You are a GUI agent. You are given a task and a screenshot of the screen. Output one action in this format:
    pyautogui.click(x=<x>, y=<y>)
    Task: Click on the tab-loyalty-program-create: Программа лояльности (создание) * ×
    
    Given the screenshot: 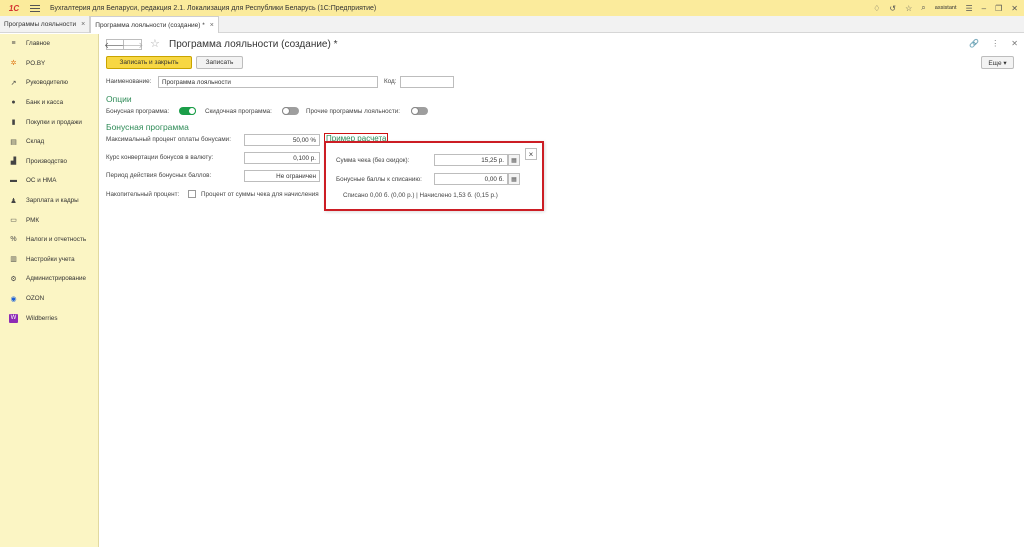 What is the action you would take?
    pyautogui.click(x=154, y=24)
    